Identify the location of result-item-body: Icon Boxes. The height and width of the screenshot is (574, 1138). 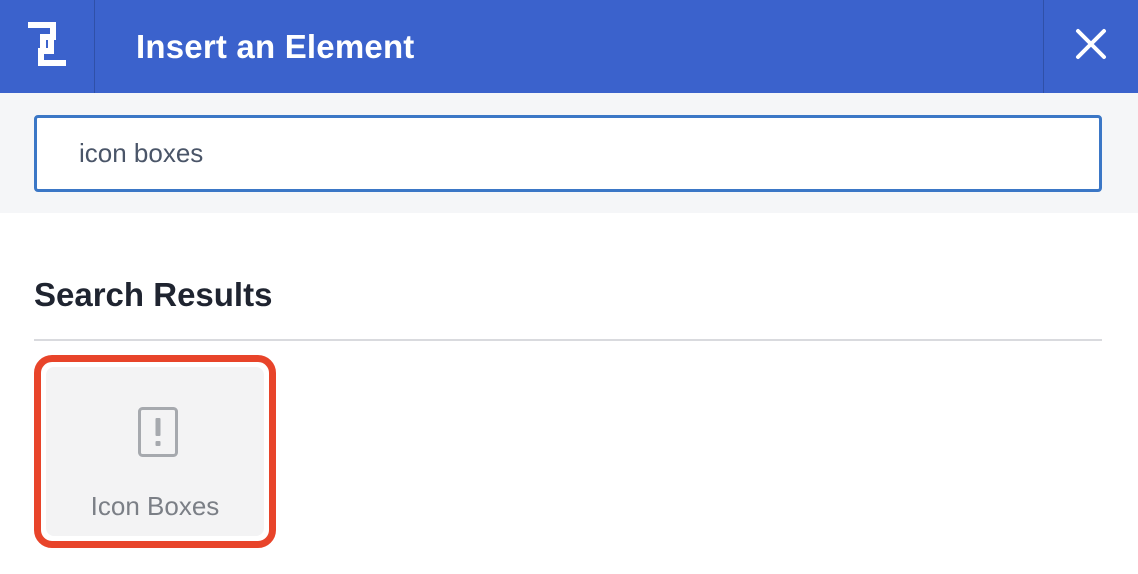
(155, 451).